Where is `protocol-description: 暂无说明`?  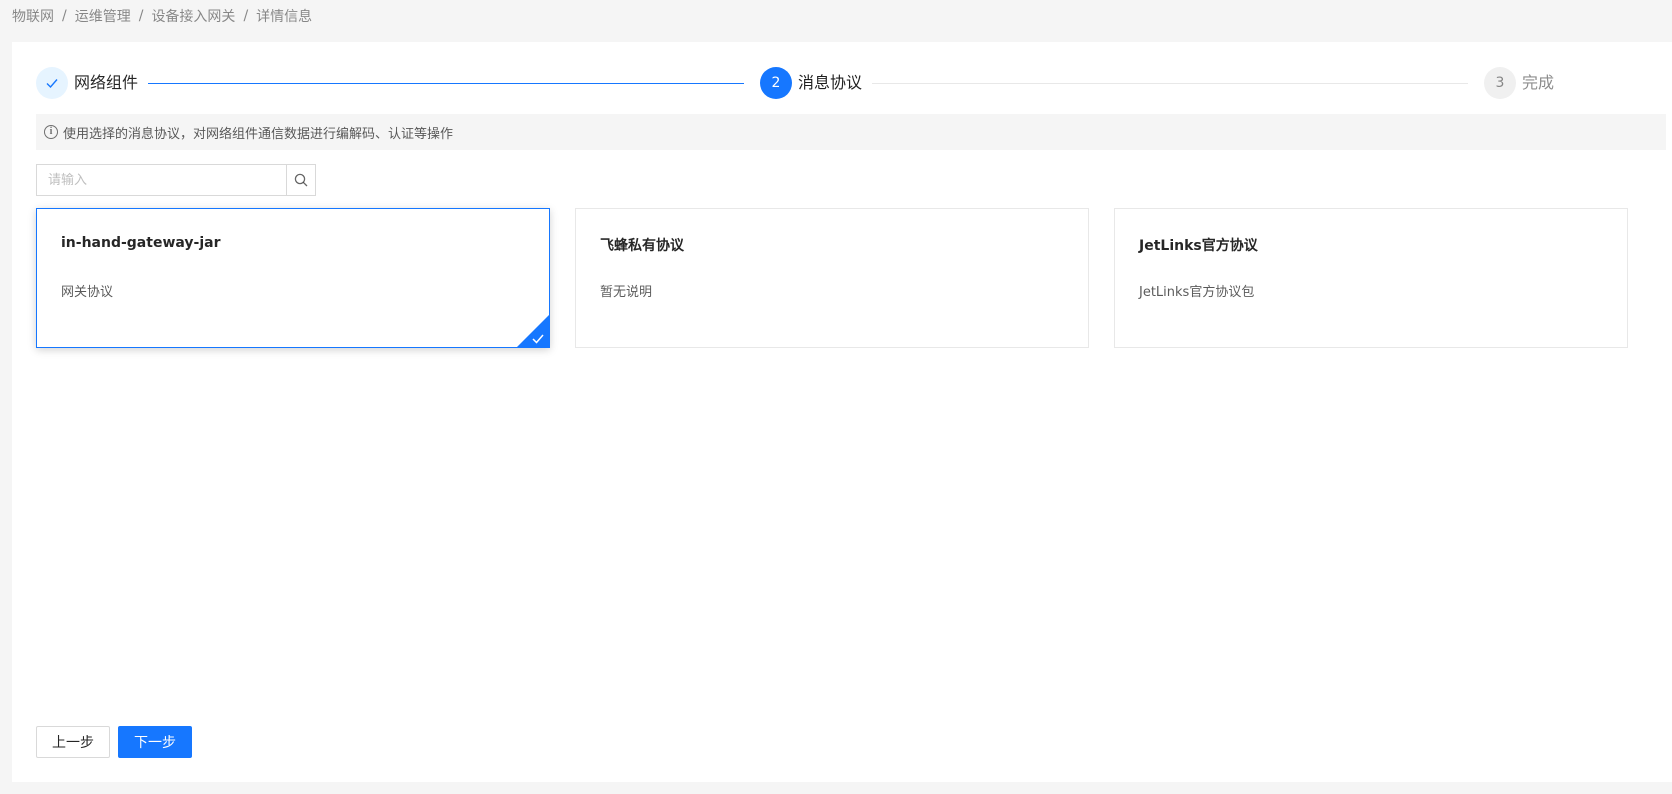 protocol-description: 暂无说明 is located at coordinates (626, 292).